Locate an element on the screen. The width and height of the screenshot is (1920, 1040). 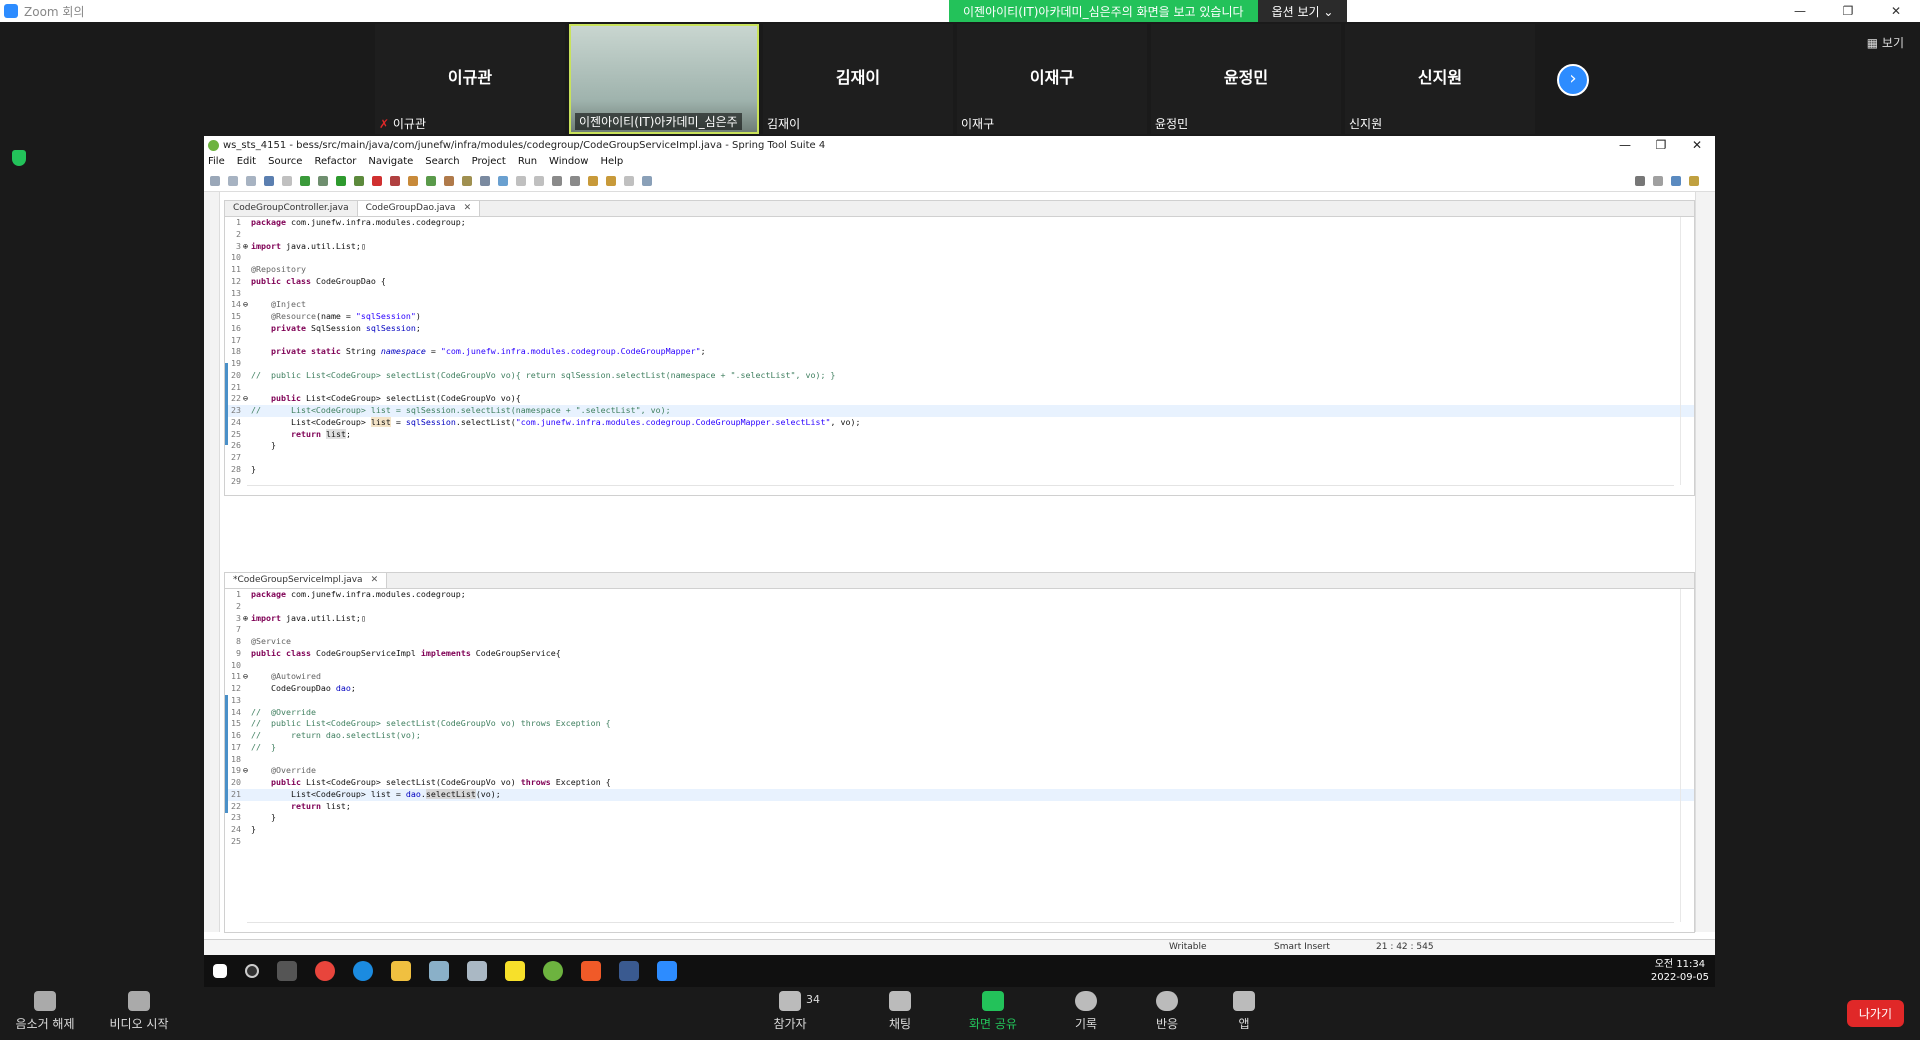
participant-big-name: 김재이 is located at coordinates (858, 77).